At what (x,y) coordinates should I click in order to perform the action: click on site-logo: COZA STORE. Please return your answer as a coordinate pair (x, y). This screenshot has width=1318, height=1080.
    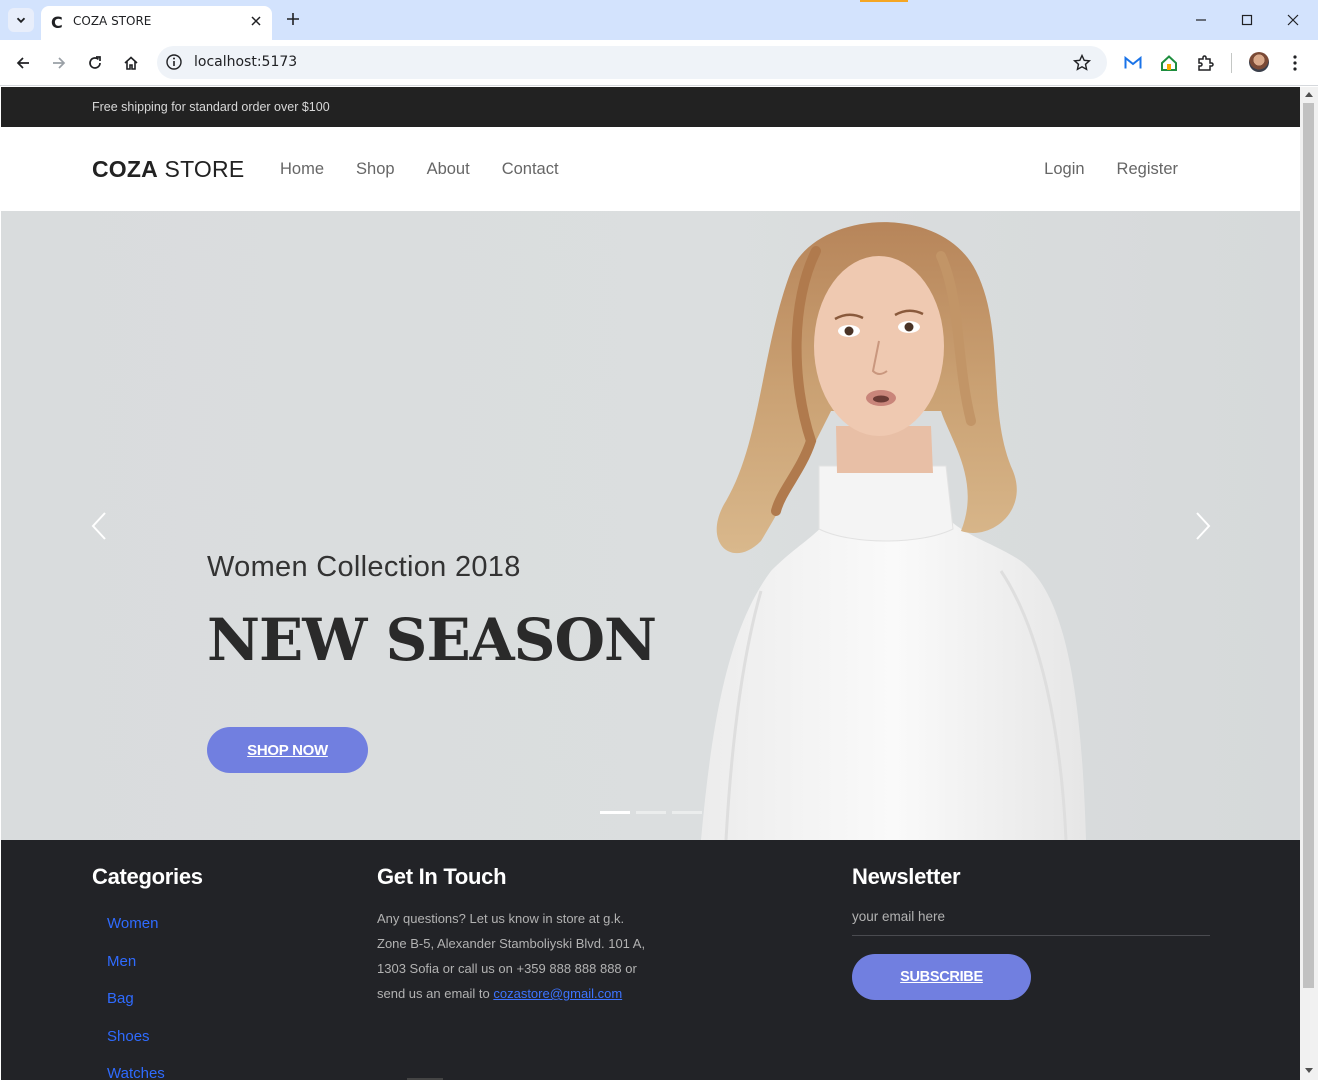
    Looking at the image, I should click on (168, 169).